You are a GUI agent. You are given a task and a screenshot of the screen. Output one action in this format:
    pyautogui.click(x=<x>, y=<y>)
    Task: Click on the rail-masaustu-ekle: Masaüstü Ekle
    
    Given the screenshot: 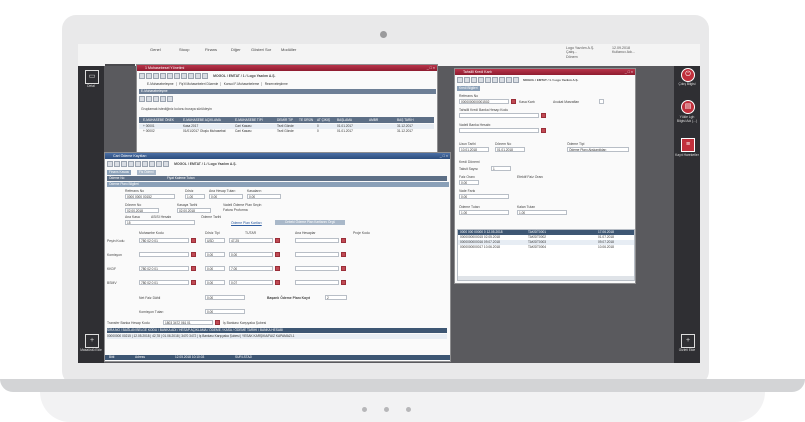 What is the action you would take?
    pyautogui.click(x=91, y=350)
    